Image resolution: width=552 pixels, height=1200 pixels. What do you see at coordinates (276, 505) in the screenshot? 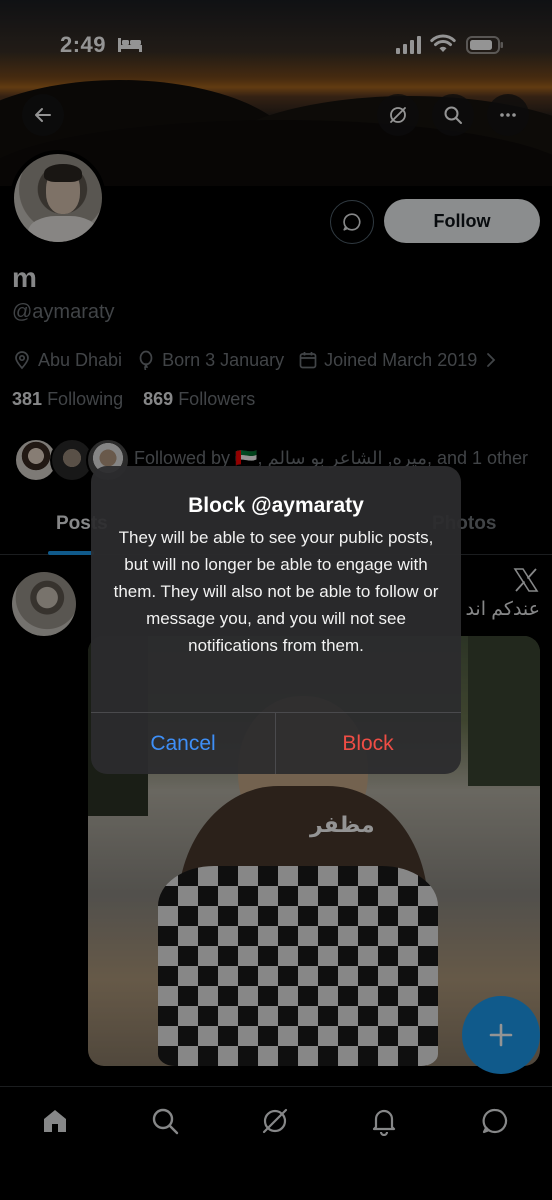
I see `dialog-title: Block @aymaraty` at bounding box center [276, 505].